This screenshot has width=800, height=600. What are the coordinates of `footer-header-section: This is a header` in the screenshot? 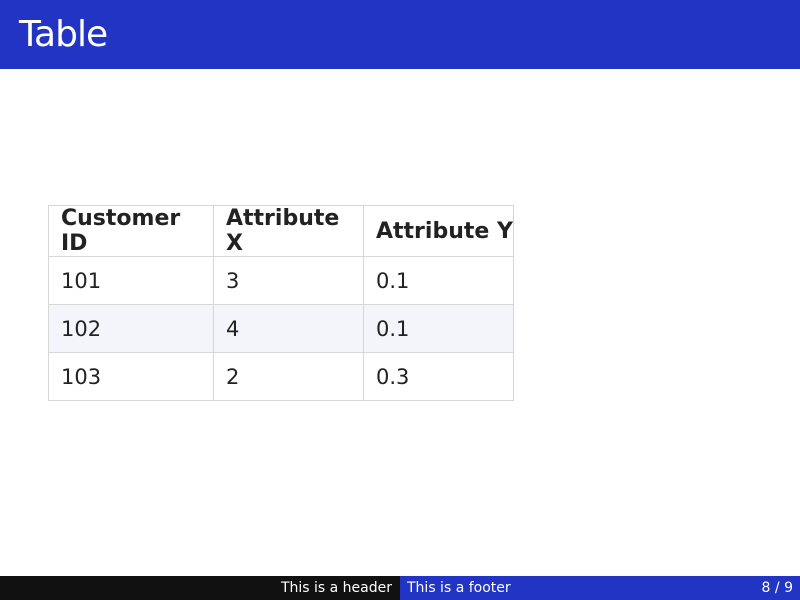 It's located at (200, 588).